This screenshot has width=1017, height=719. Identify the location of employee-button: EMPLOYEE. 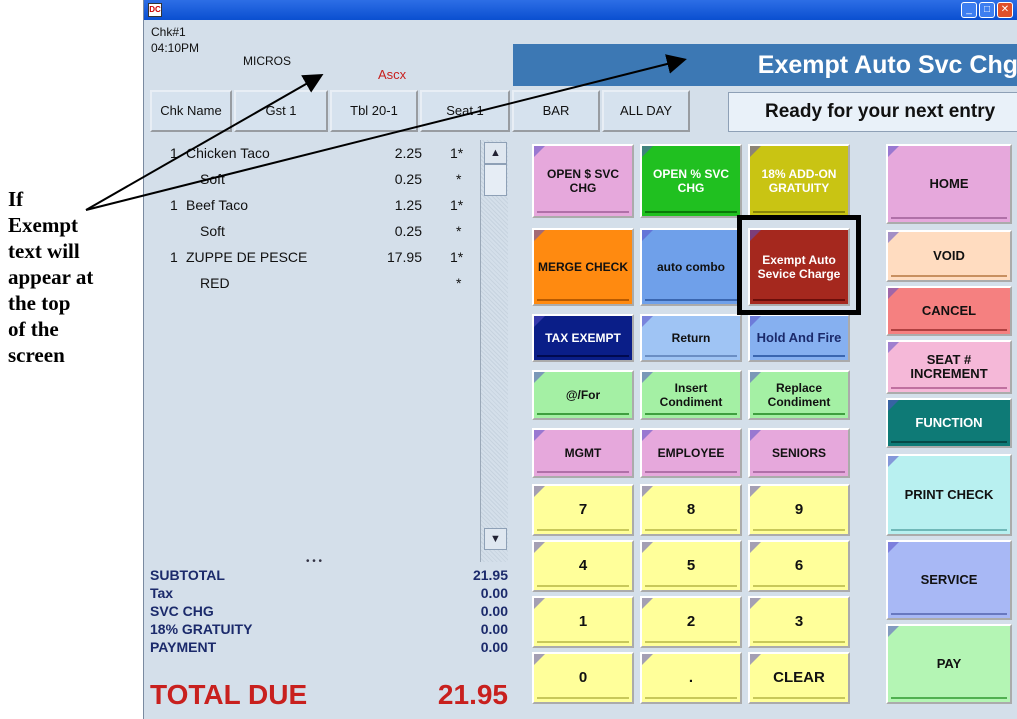
(691, 453).